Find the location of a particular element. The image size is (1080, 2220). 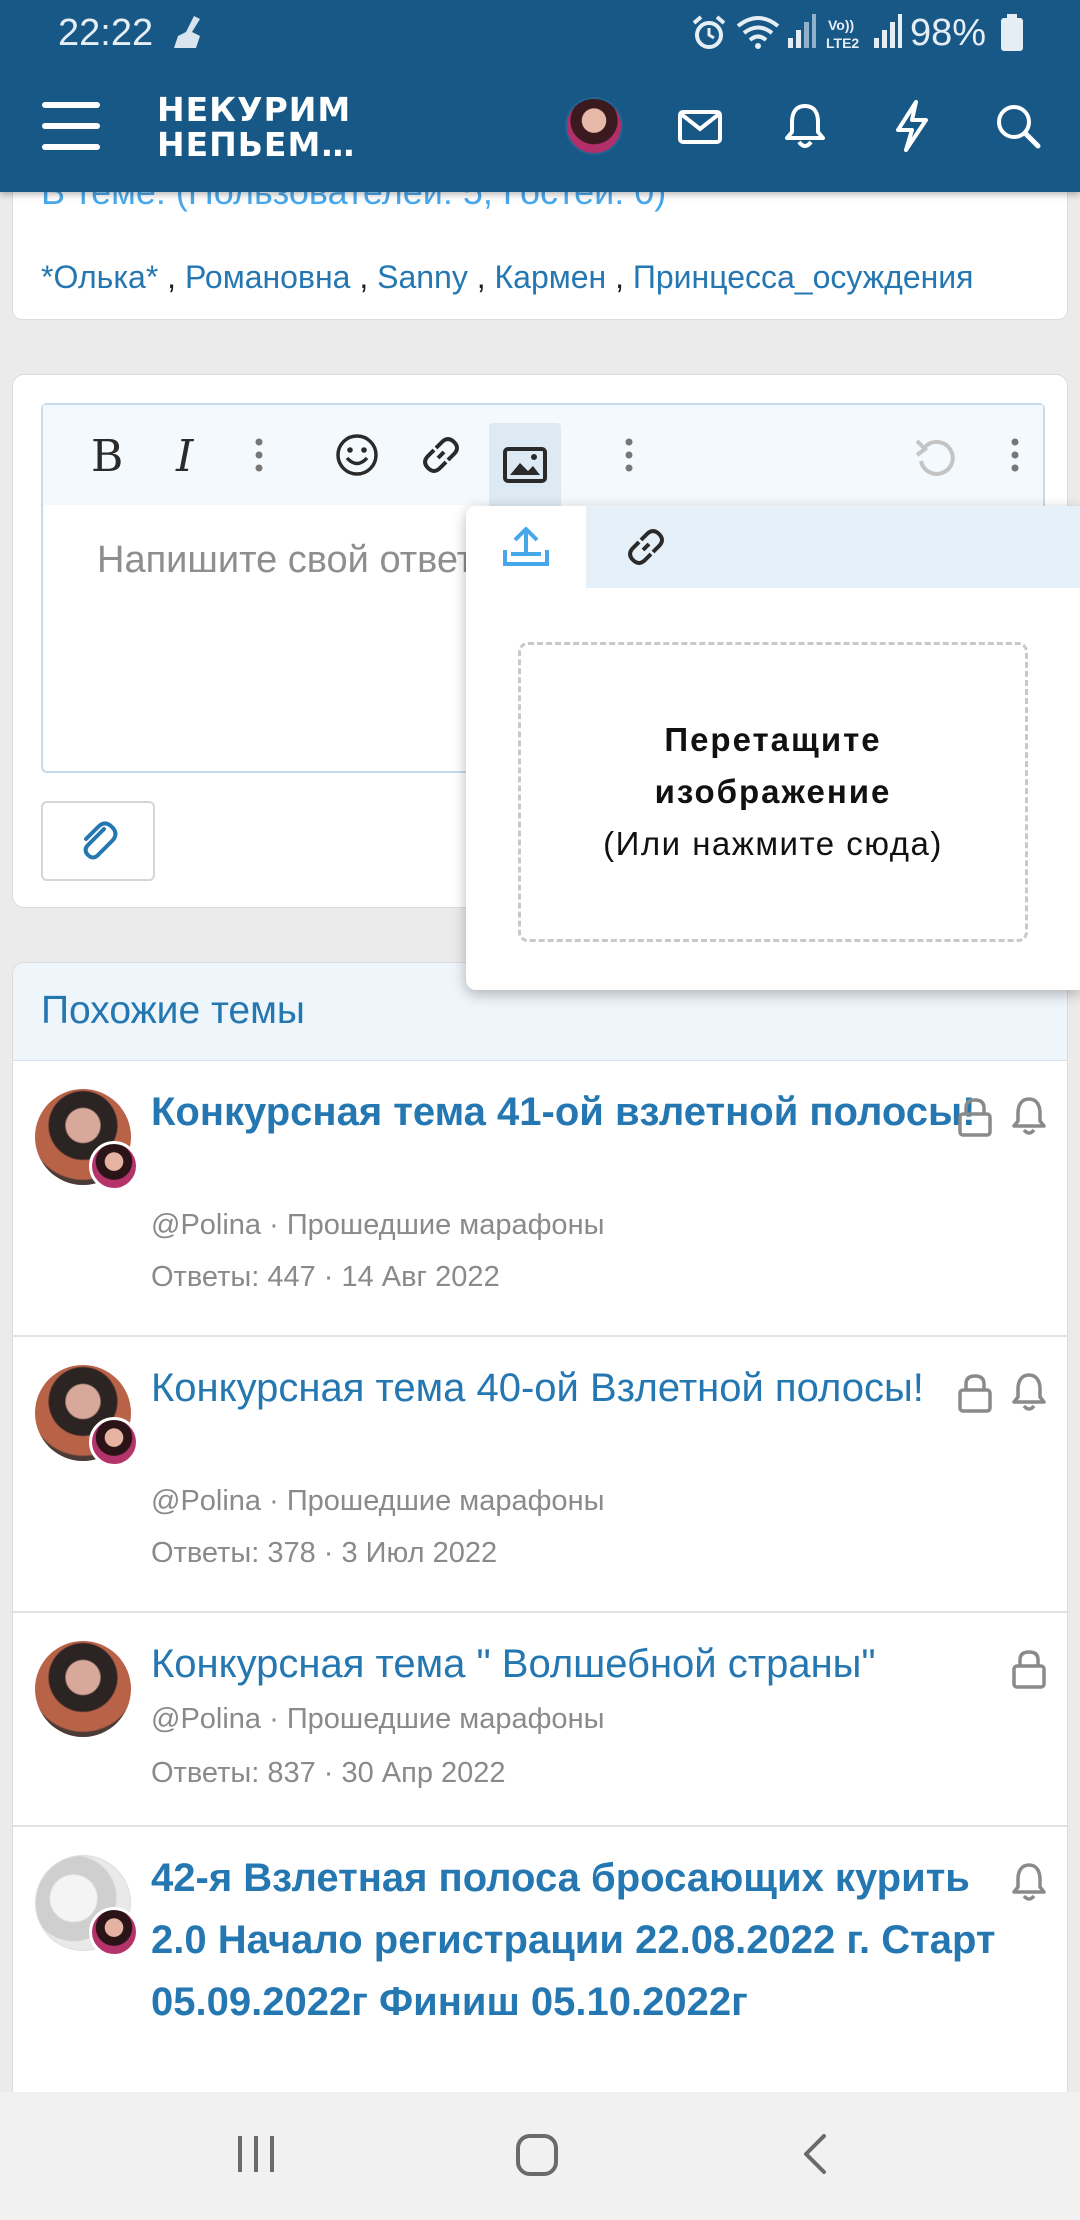

drop-text-2: изображение is located at coordinates (773, 791).